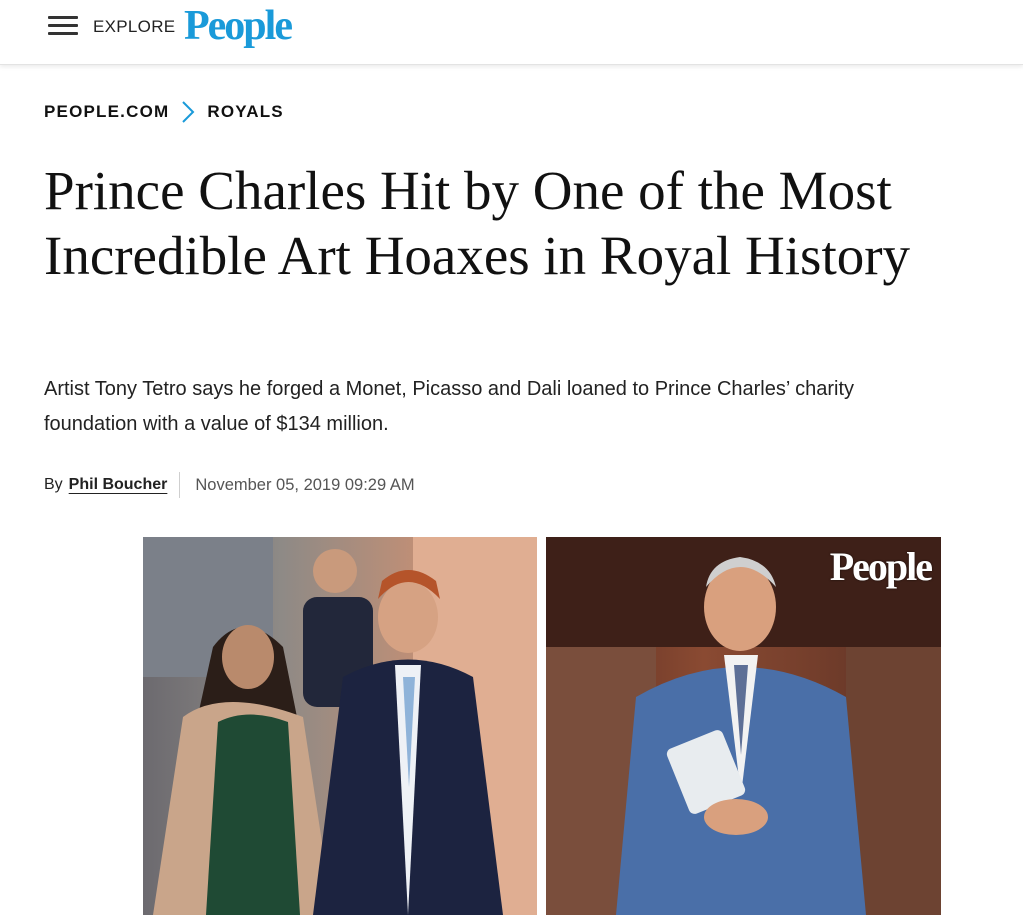  What do you see at coordinates (511, 32) in the screenshot?
I see `top-navigation-bar: EXPLORE People` at bounding box center [511, 32].